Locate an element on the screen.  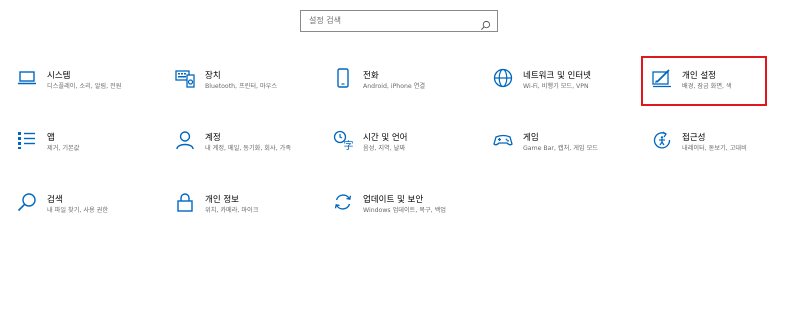
accessibility-icon is located at coordinates (662, 140).